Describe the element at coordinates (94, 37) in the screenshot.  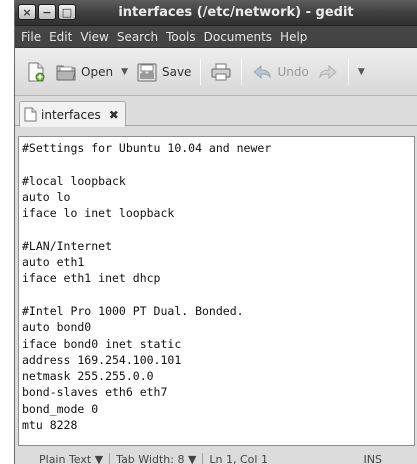
I see `menu-view: View` at that location.